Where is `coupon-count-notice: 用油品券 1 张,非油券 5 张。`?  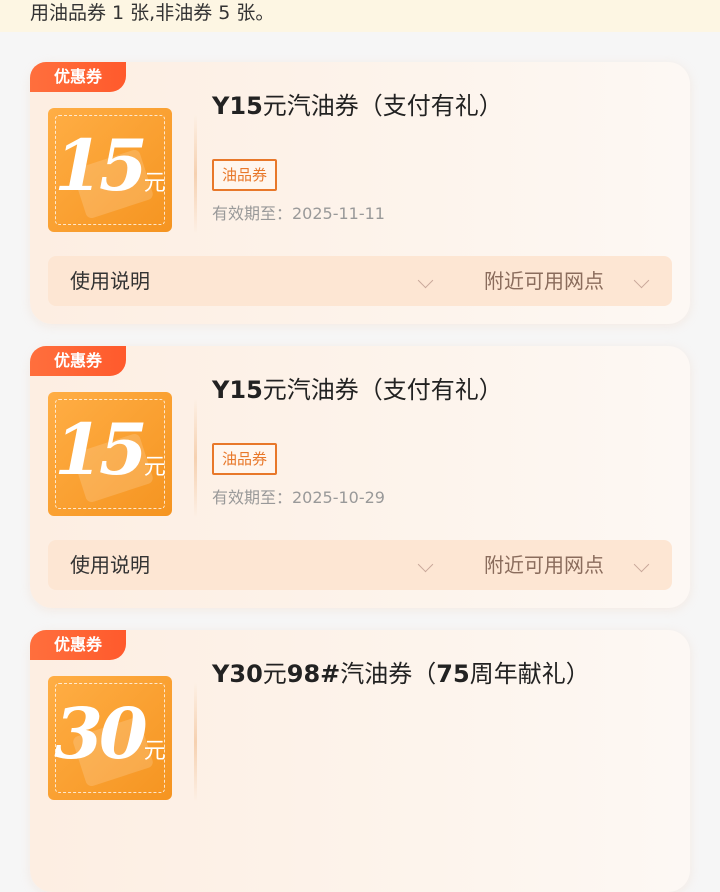
coupon-count-notice: 用油品券 1 张,非油券 5 张。 is located at coordinates (360, 16).